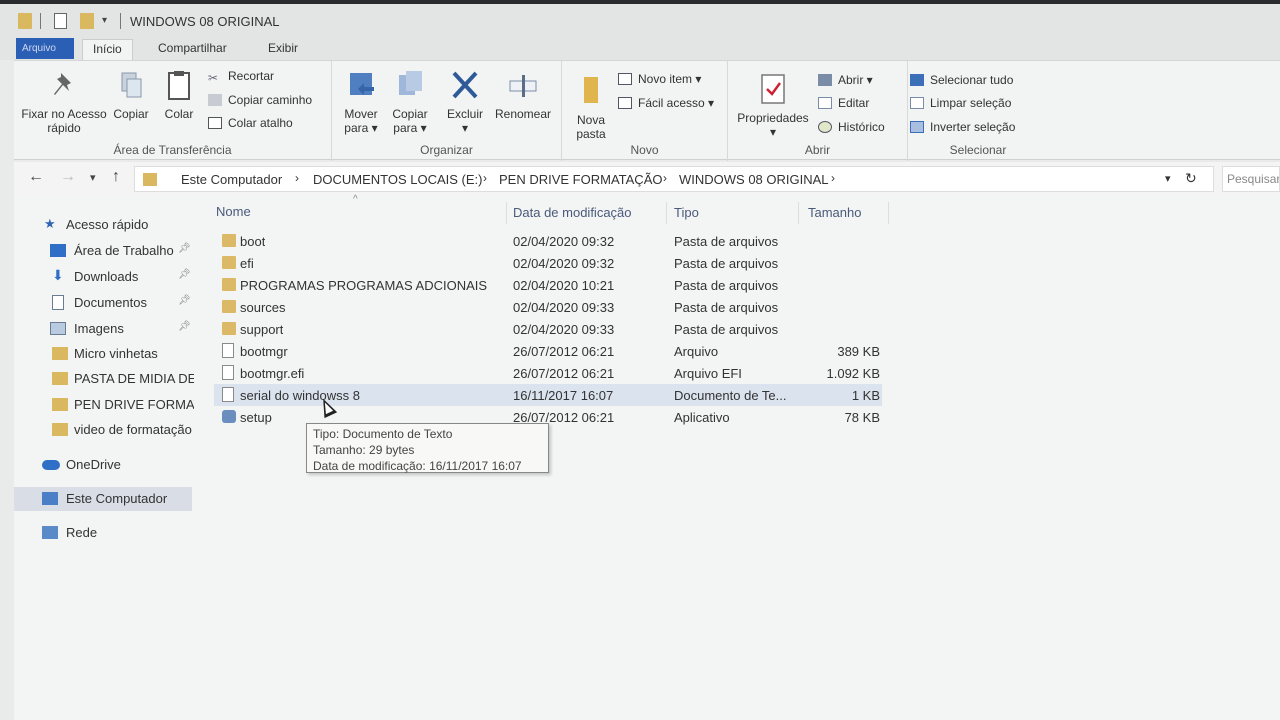 The image size is (1280, 720). Describe the element at coordinates (686, 212) in the screenshot. I see `column-header-type: Tipo` at that location.